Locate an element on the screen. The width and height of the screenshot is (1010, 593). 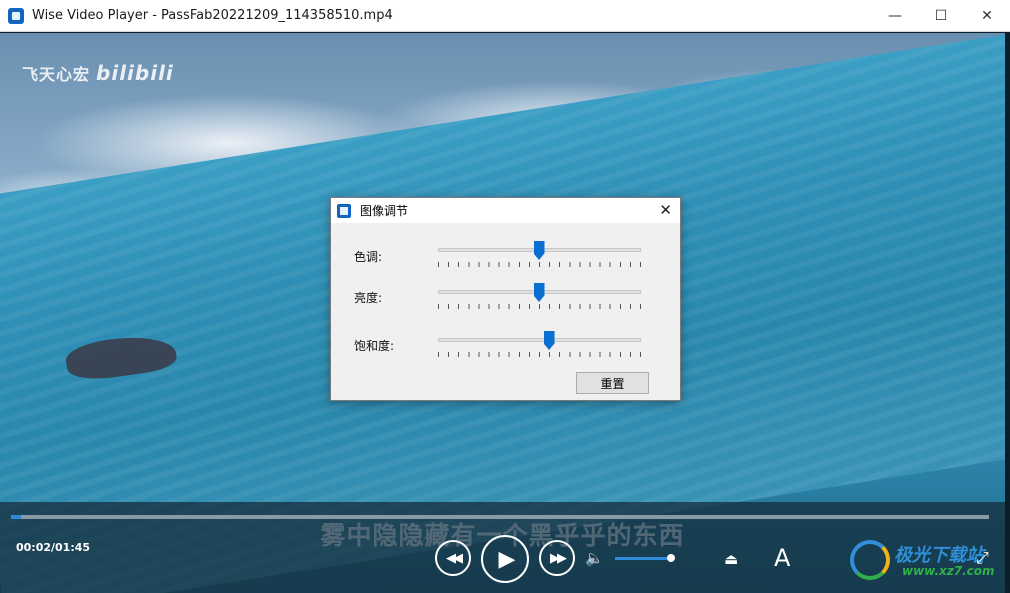
eject-icon: ⏏ is located at coordinates (731, 559).